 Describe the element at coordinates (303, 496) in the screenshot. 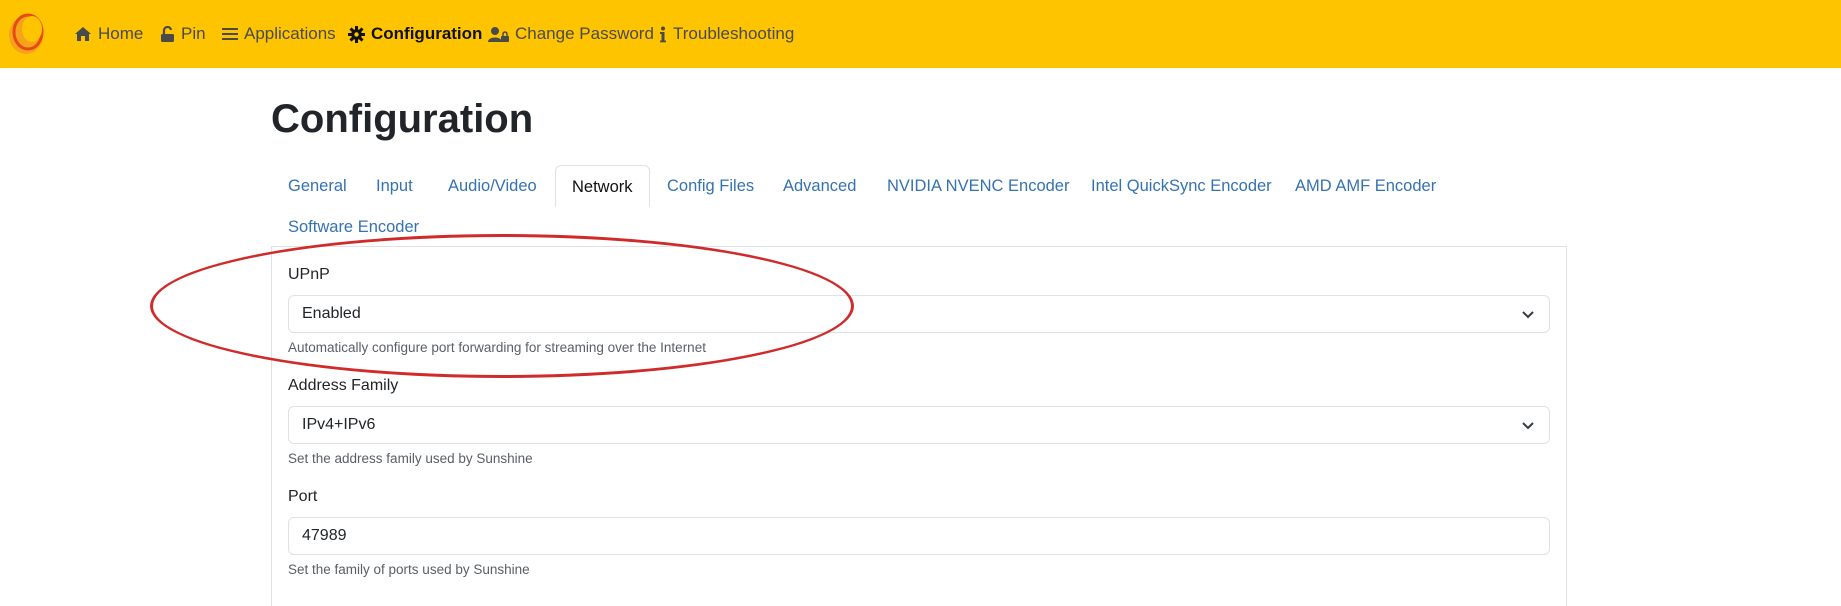

I see `port-label: Port` at that location.